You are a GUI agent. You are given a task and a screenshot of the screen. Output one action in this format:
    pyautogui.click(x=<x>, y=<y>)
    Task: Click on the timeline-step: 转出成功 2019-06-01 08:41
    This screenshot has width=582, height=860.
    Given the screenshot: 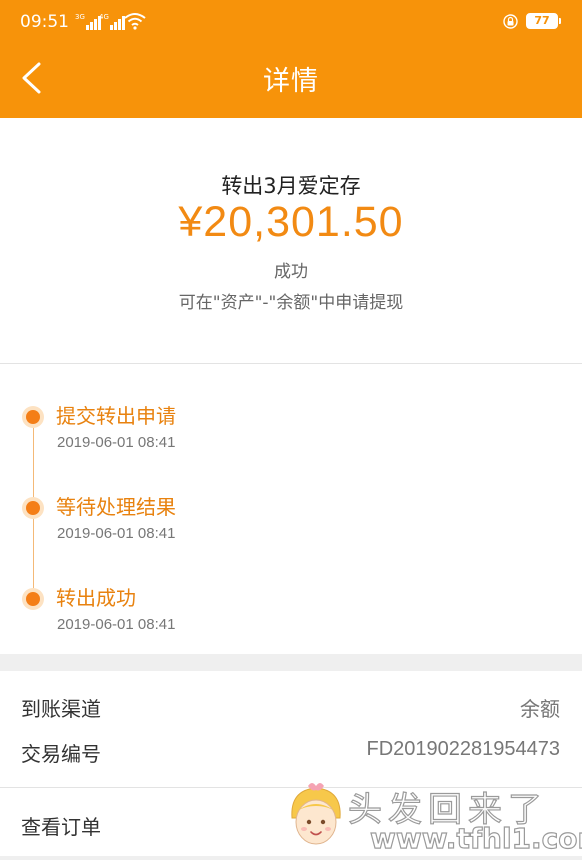 What is the action you would take?
    pyautogui.click(x=291, y=594)
    